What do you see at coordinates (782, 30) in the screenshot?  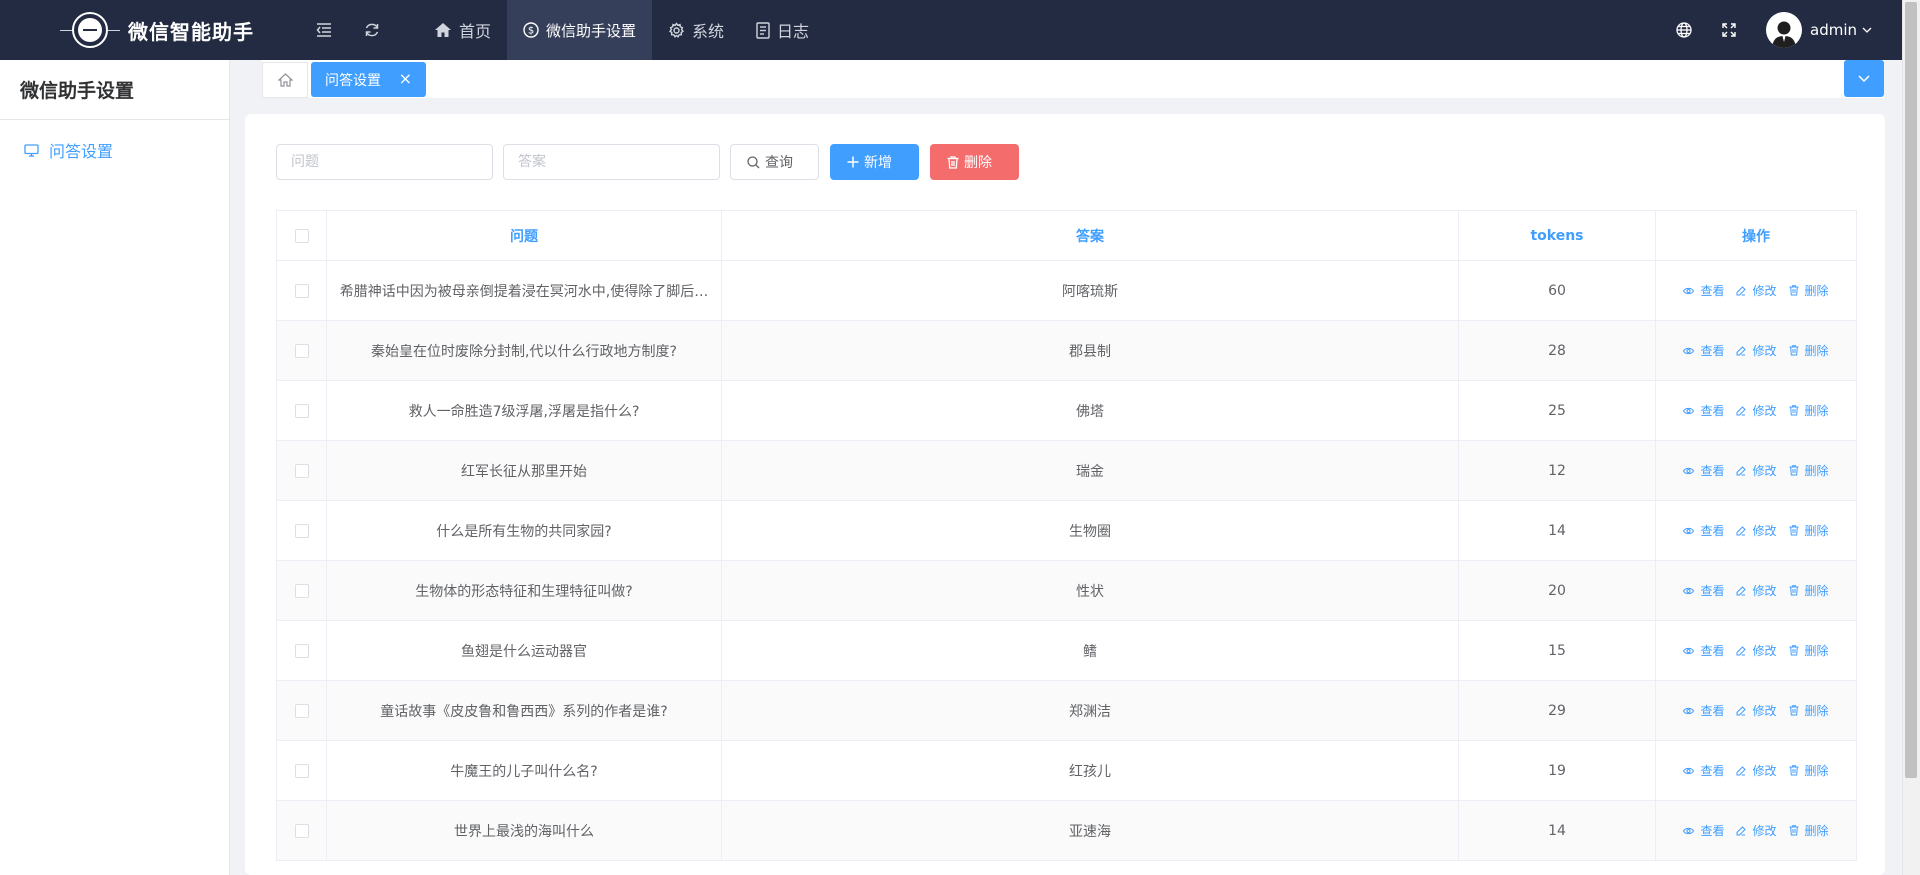 I see `nav-item-log: 日志` at bounding box center [782, 30].